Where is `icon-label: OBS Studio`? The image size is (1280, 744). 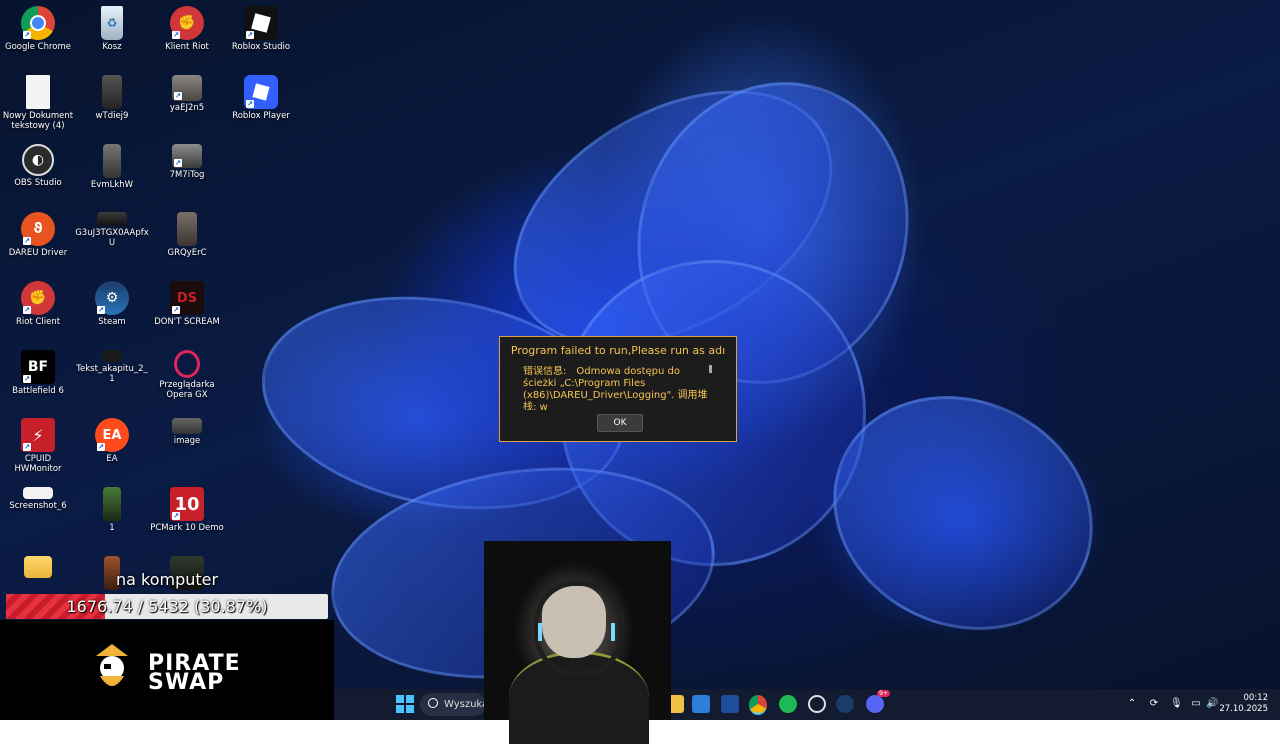
icon-label: OBS Studio is located at coordinates (38, 183).